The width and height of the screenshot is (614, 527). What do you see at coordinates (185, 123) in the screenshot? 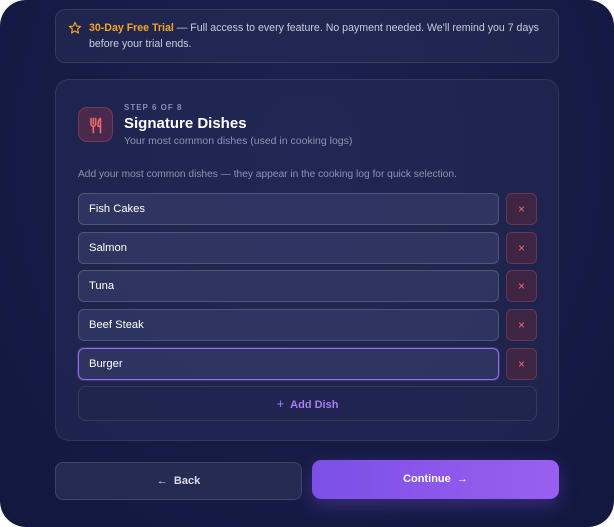
I see `page-title: Signature Dishes` at bounding box center [185, 123].